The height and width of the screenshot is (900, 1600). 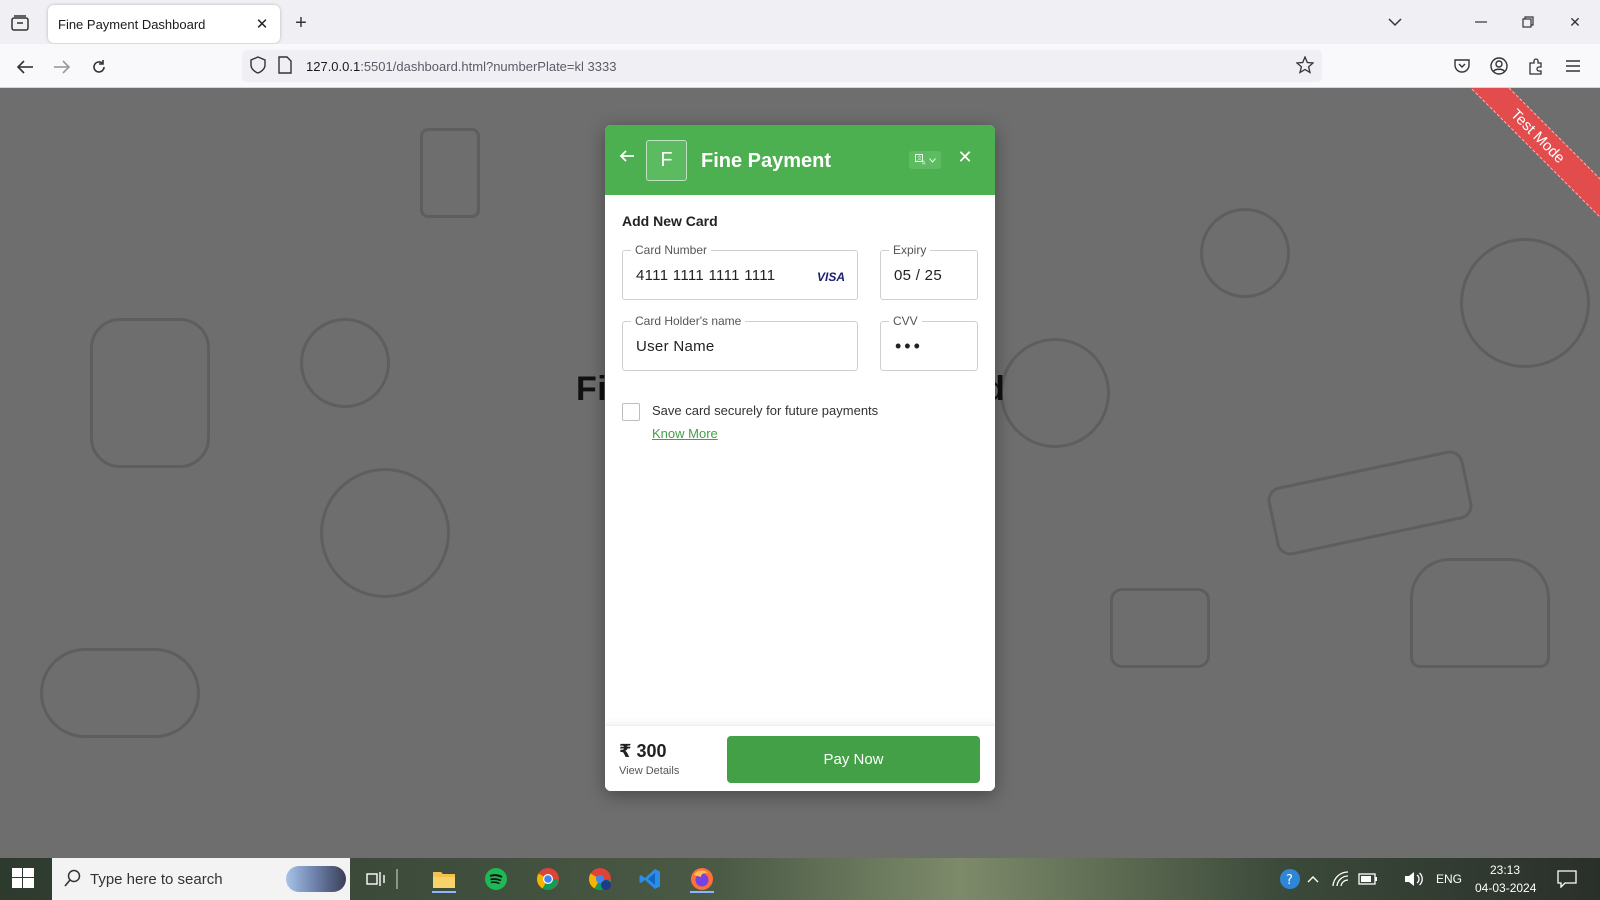 What do you see at coordinates (800, 22) in the screenshot?
I see `browser-tab-bar: Fine Payment Dashboard ✕ + ✕` at bounding box center [800, 22].